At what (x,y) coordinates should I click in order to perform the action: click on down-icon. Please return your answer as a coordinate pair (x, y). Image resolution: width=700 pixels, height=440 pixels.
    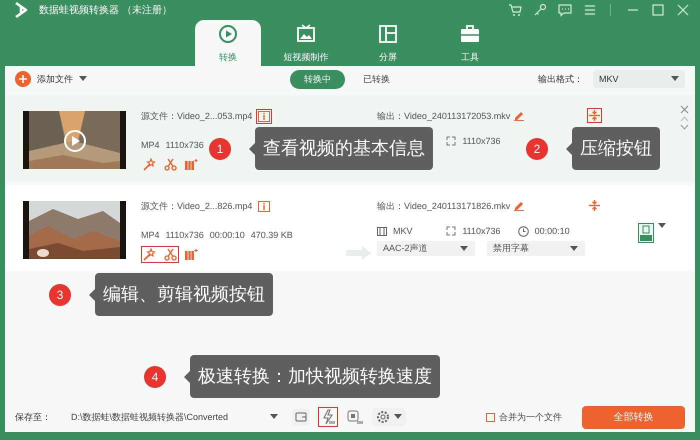
    Looking at the image, I should click on (684, 127).